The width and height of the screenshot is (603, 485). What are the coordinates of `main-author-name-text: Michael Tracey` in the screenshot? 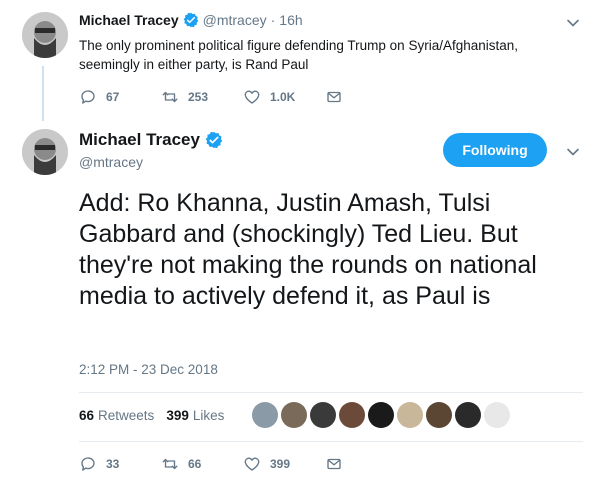 It's located at (139, 139).